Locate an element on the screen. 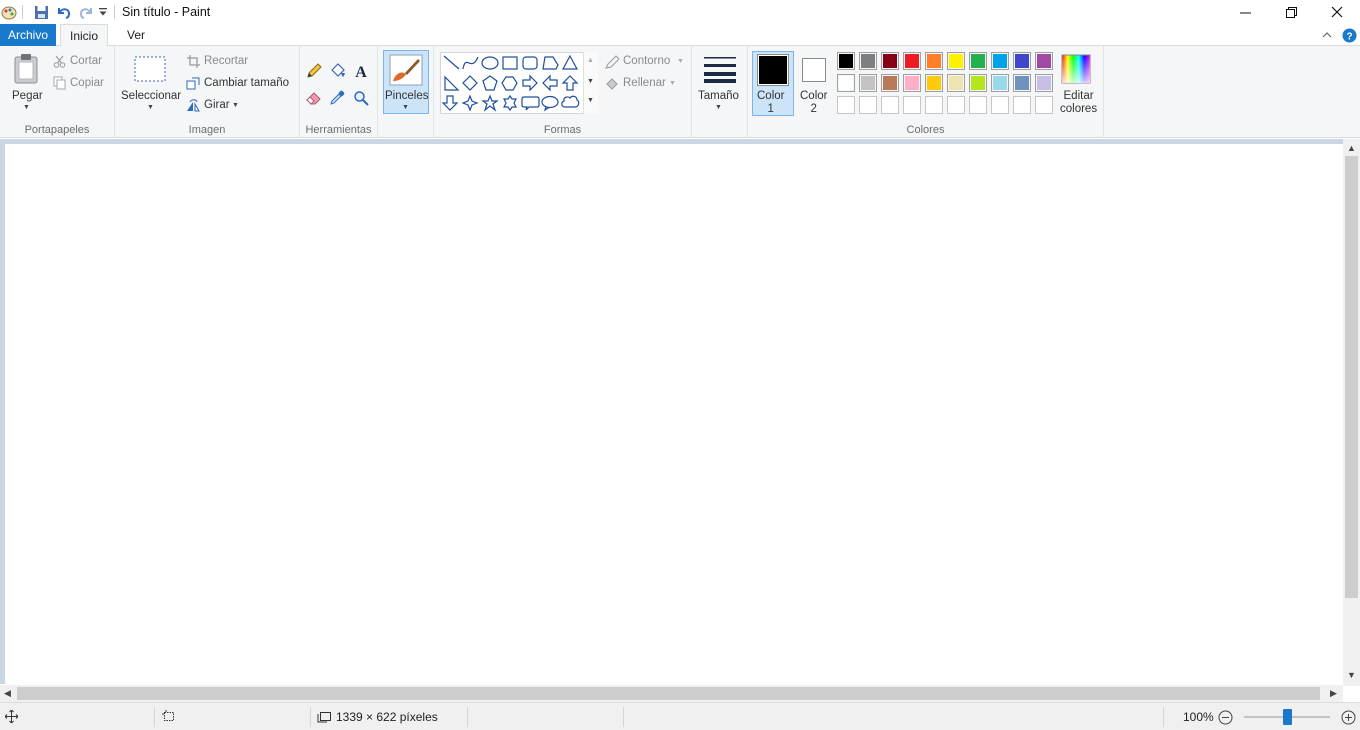 The width and height of the screenshot is (1360, 730). scroll-right-icon: ▶ is located at coordinates (1333, 693).